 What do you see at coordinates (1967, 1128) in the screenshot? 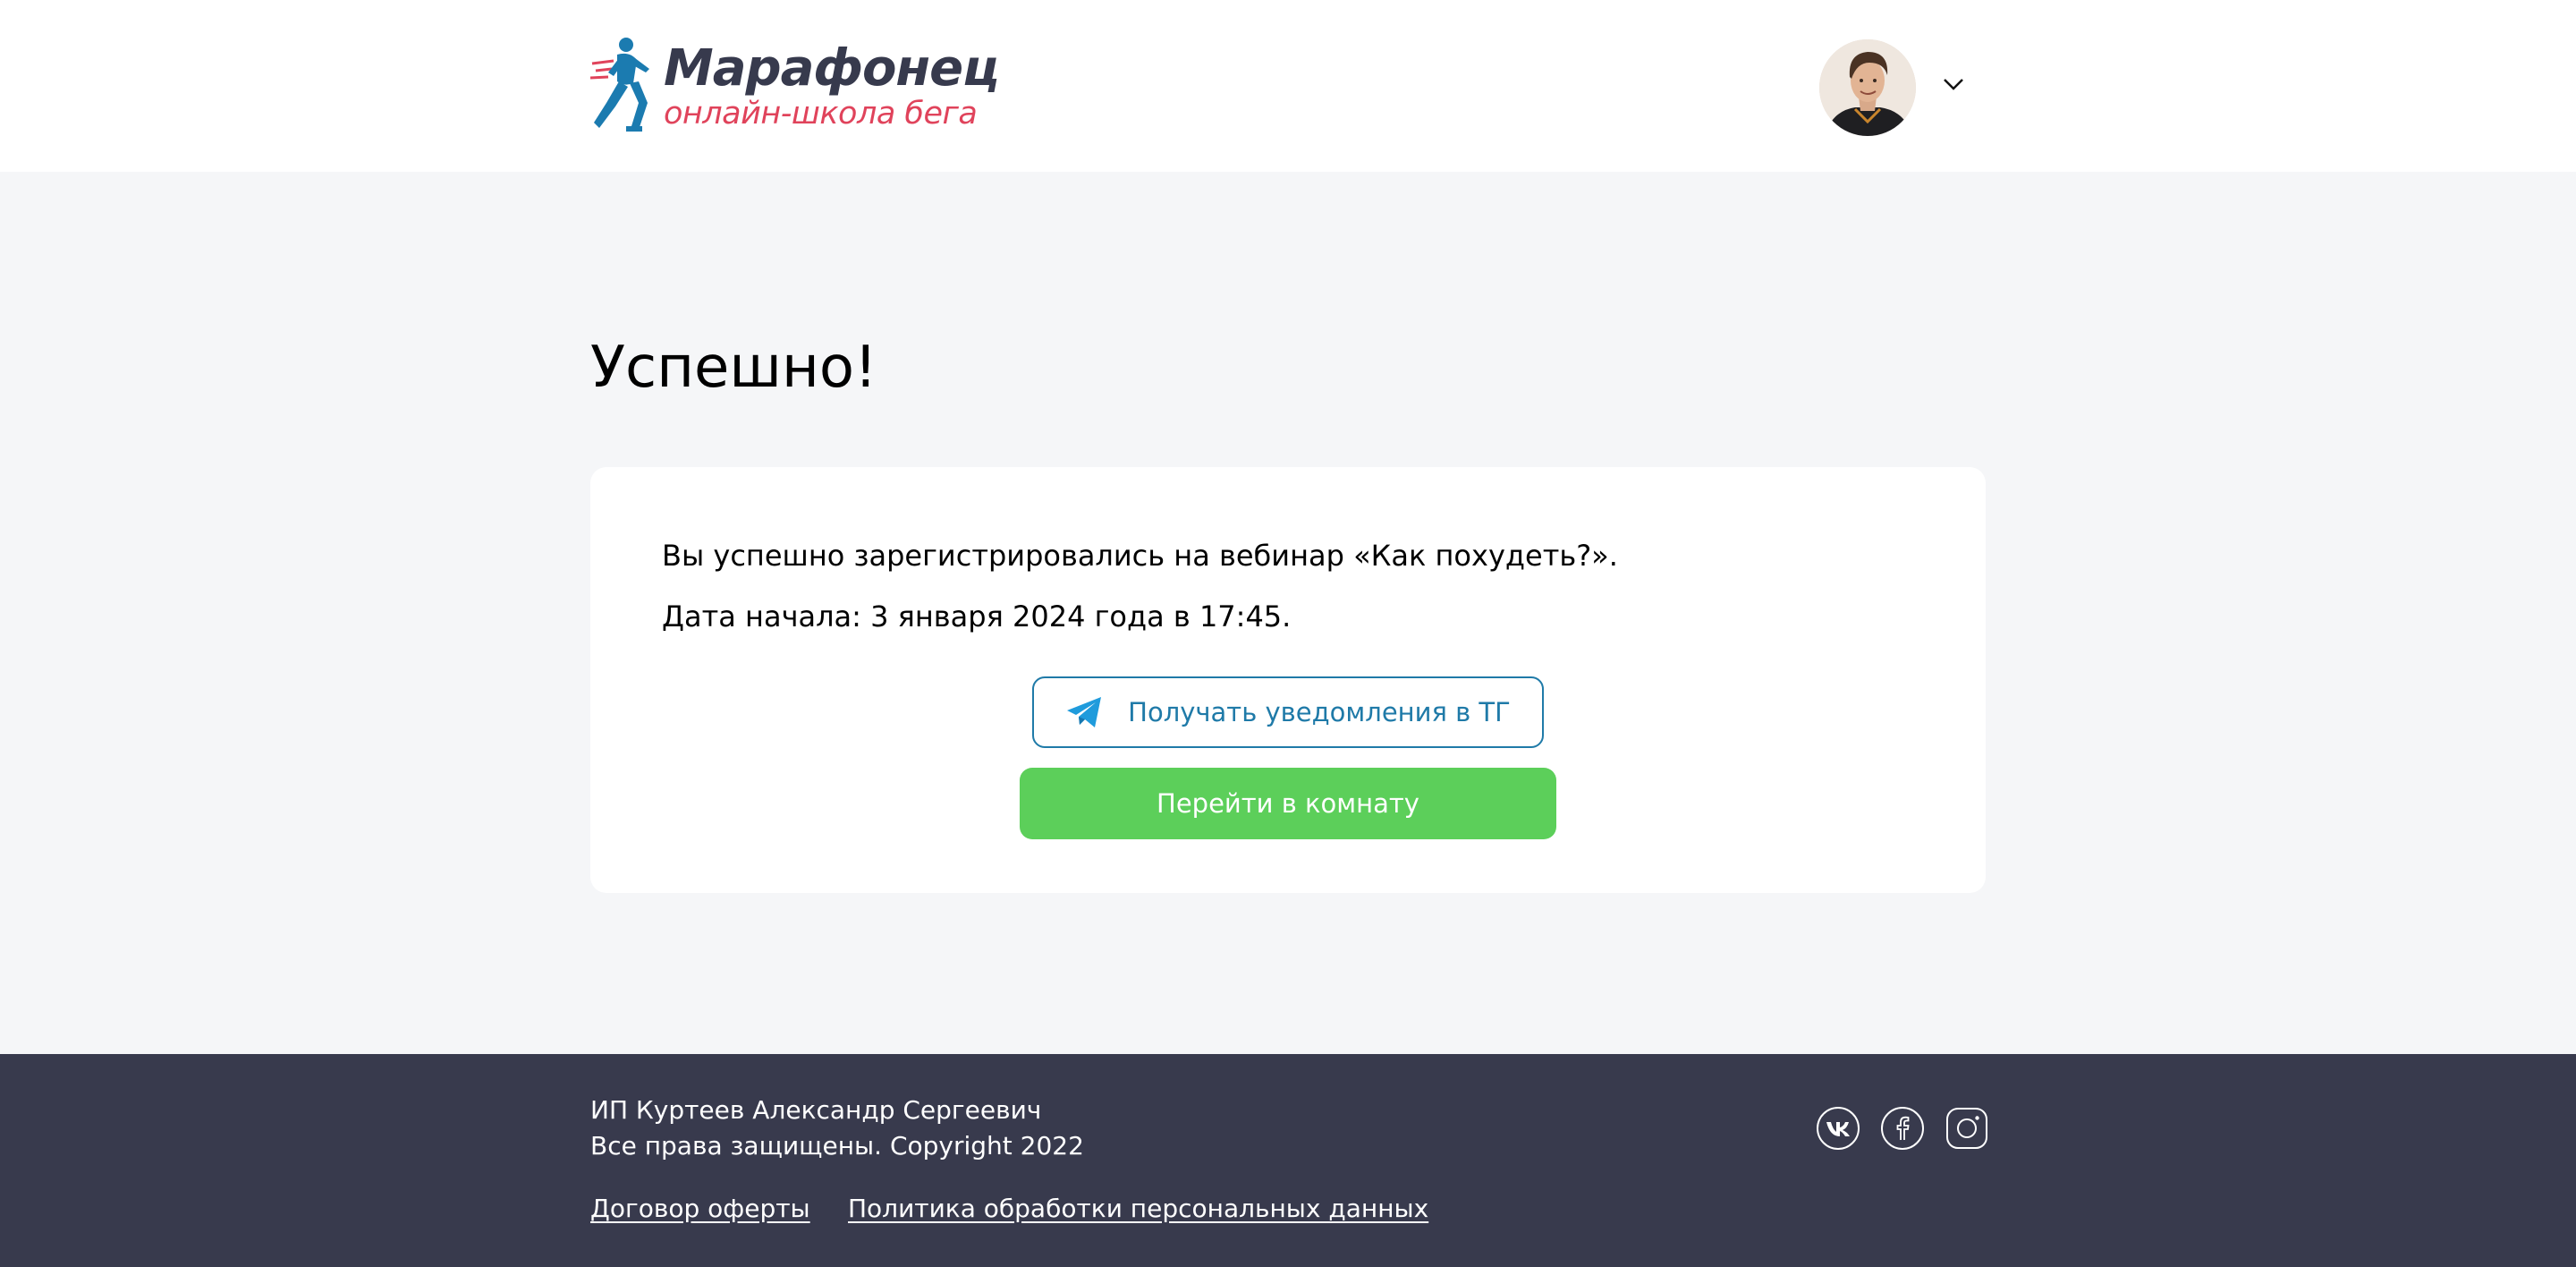
I see `instagram-icon` at bounding box center [1967, 1128].